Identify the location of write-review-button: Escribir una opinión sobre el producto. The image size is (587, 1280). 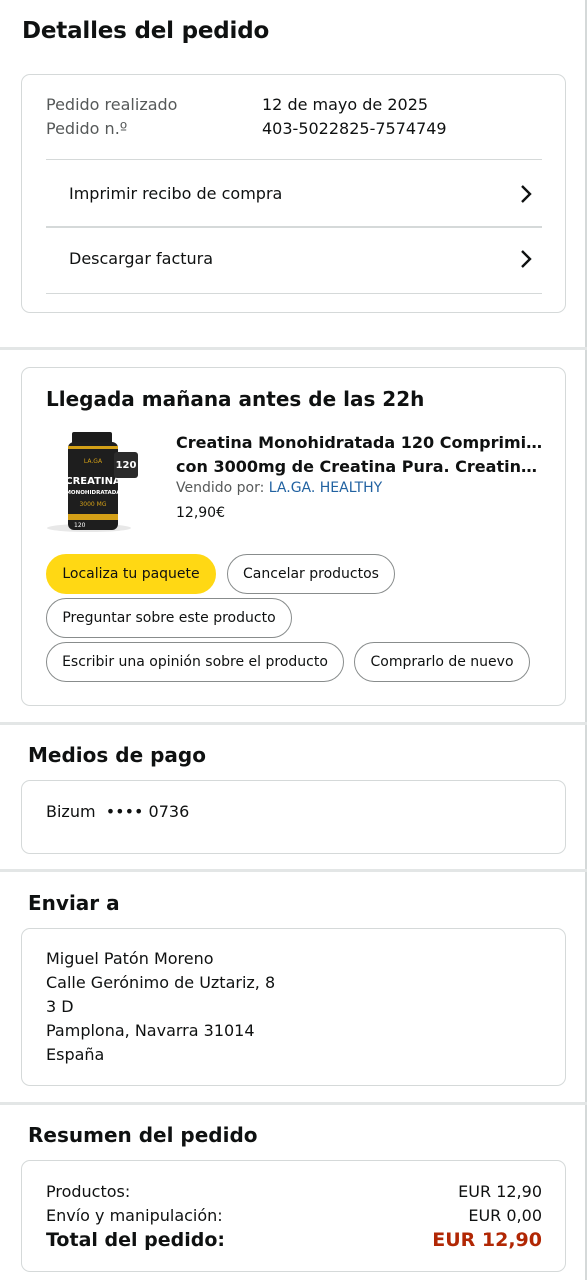
(195, 662).